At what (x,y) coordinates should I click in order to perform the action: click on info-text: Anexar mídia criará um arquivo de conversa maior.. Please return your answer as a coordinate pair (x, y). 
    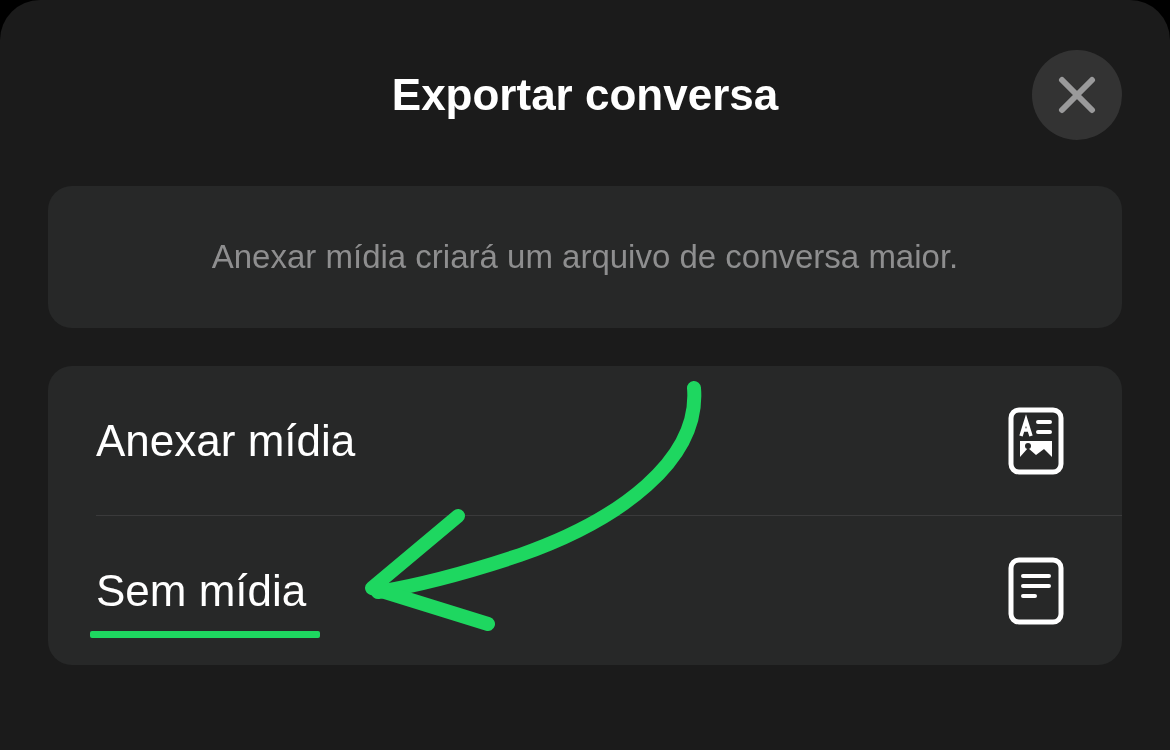
    Looking at the image, I should click on (585, 257).